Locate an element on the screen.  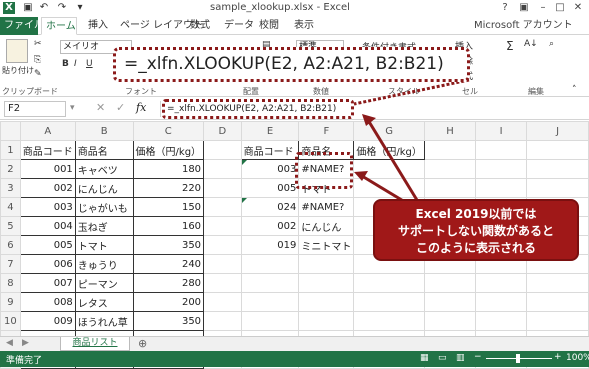
sheet-tab-bar: ◀ ▶ 商品リスト ⊕ is located at coordinates (294, 343).